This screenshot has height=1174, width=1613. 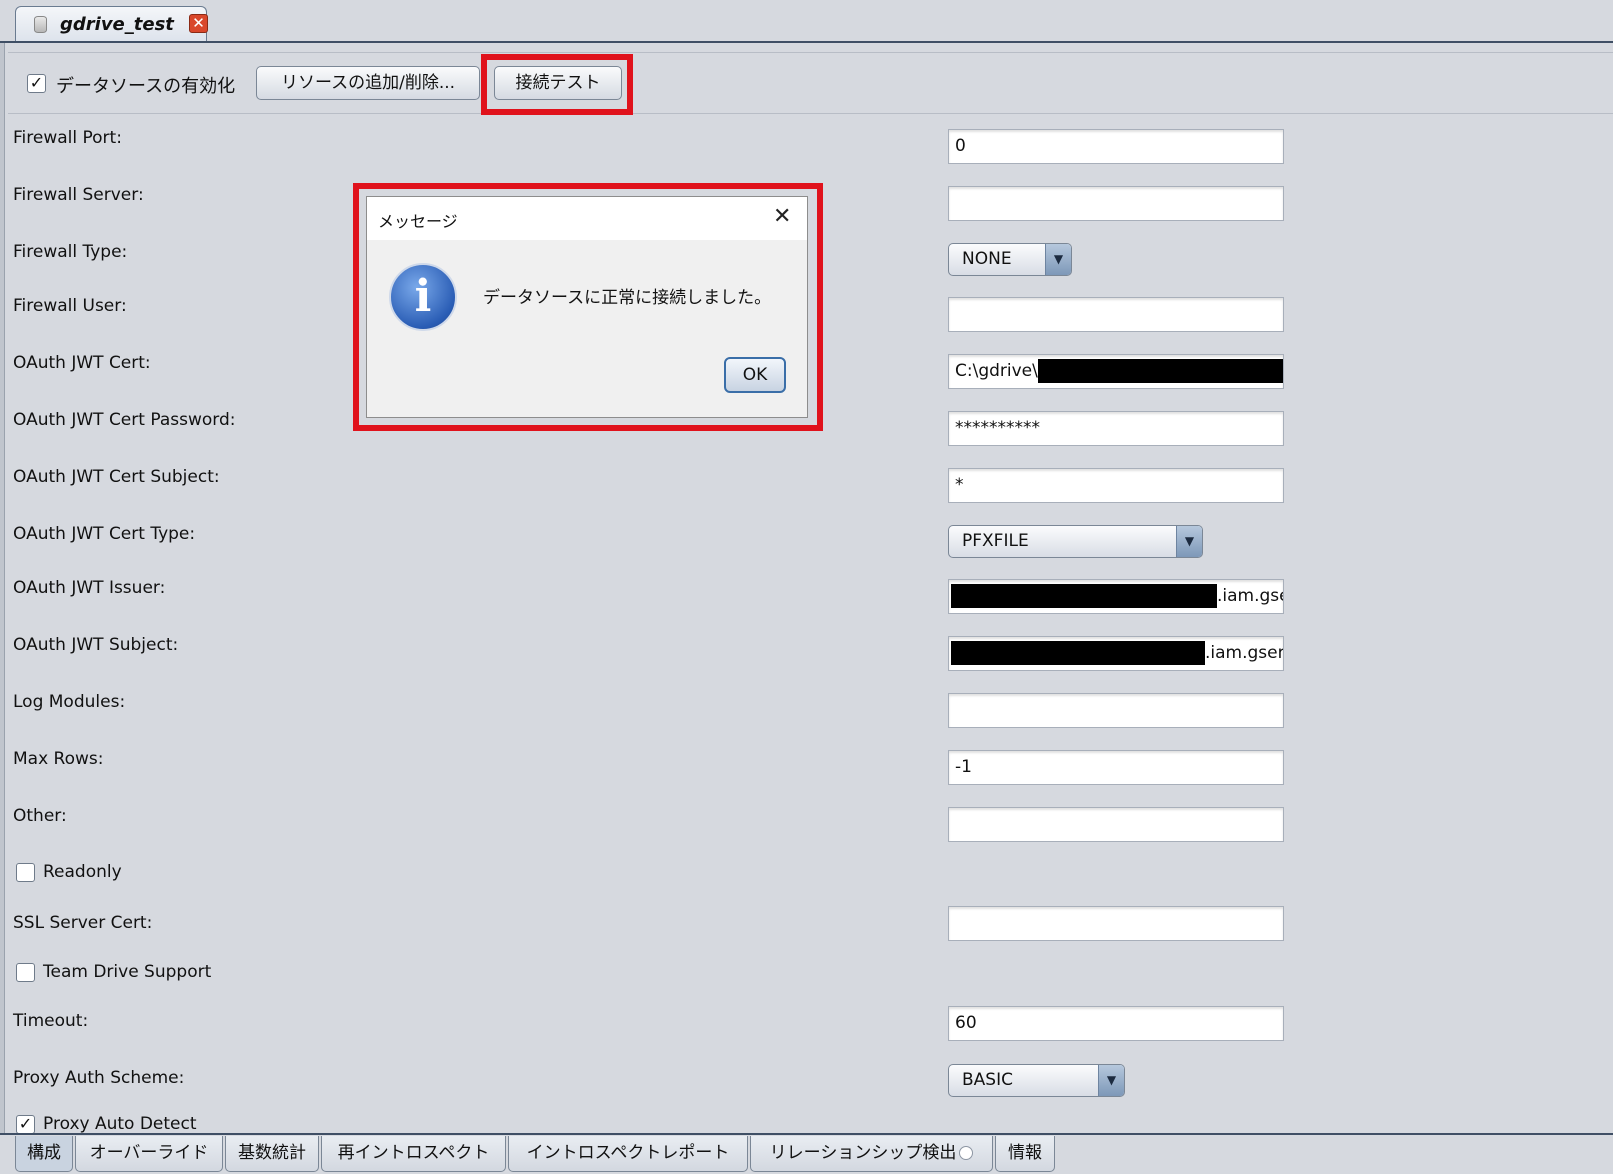 What do you see at coordinates (198, 23) in the screenshot?
I see `close-tab-icon: ✕` at bounding box center [198, 23].